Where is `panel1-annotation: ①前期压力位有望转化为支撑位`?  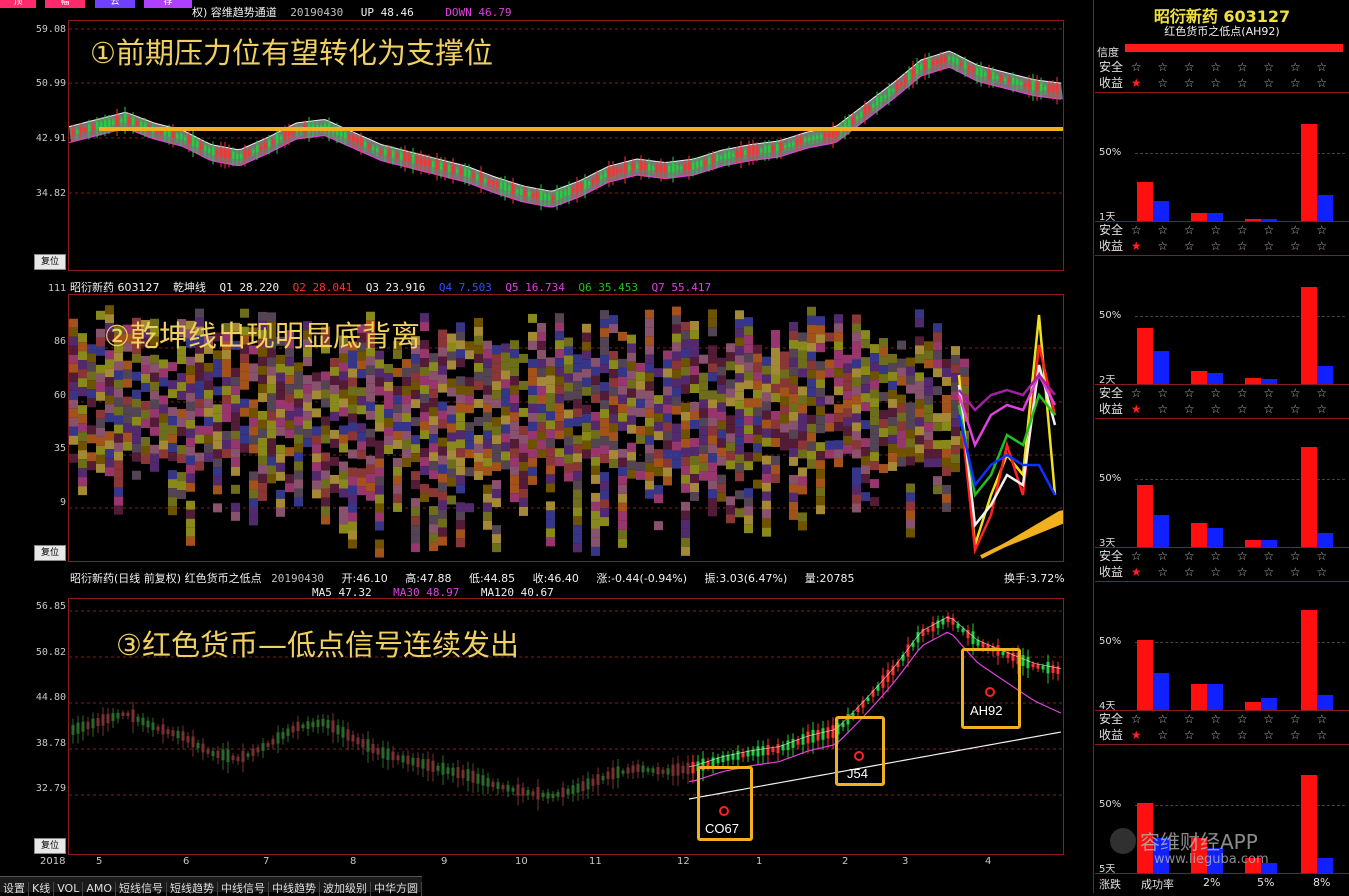 panel1-annotation: ①前期压力位有望转化为支撑位 is located at coordinates (291, 53).